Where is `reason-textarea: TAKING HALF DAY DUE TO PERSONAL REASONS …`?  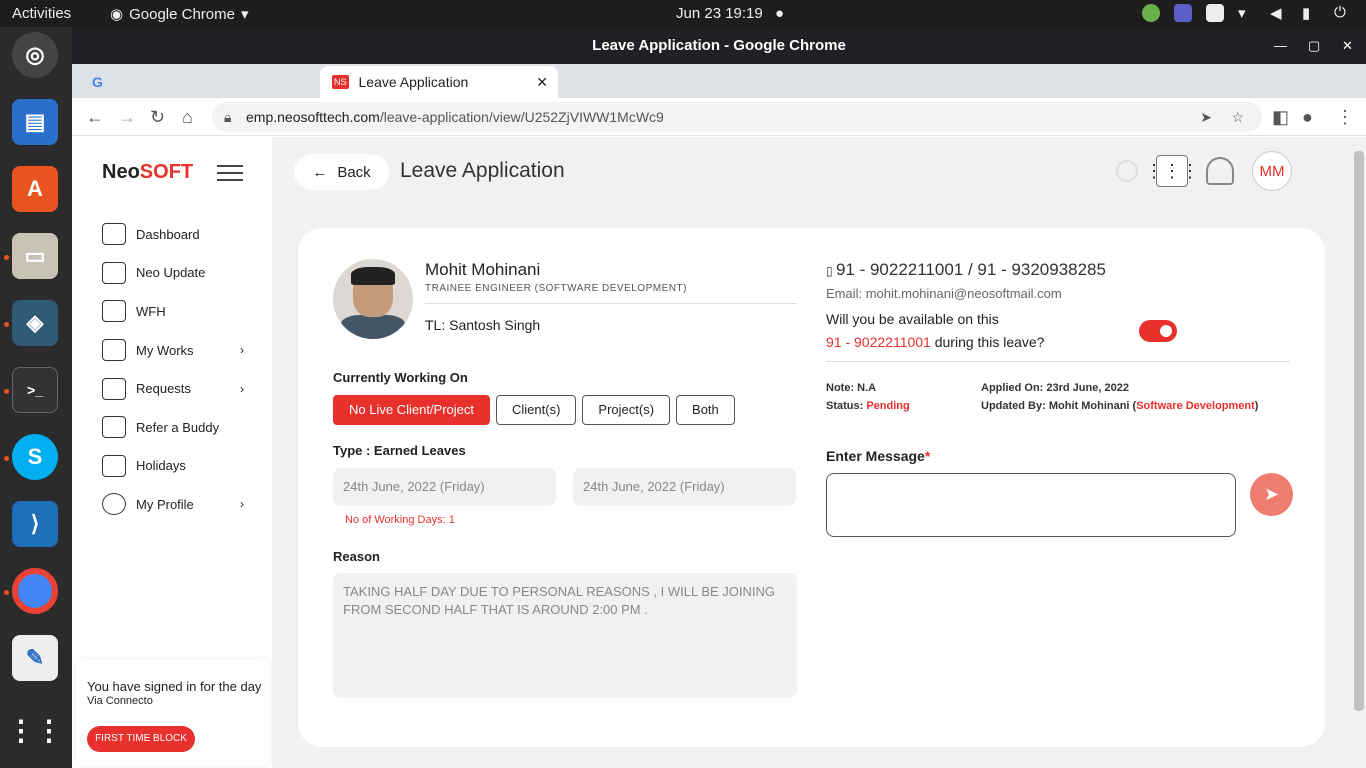
reason-textarea: TAKING HALF DAY DUE TO PERSONAL REASONS … is located at coordinates (565, 635).